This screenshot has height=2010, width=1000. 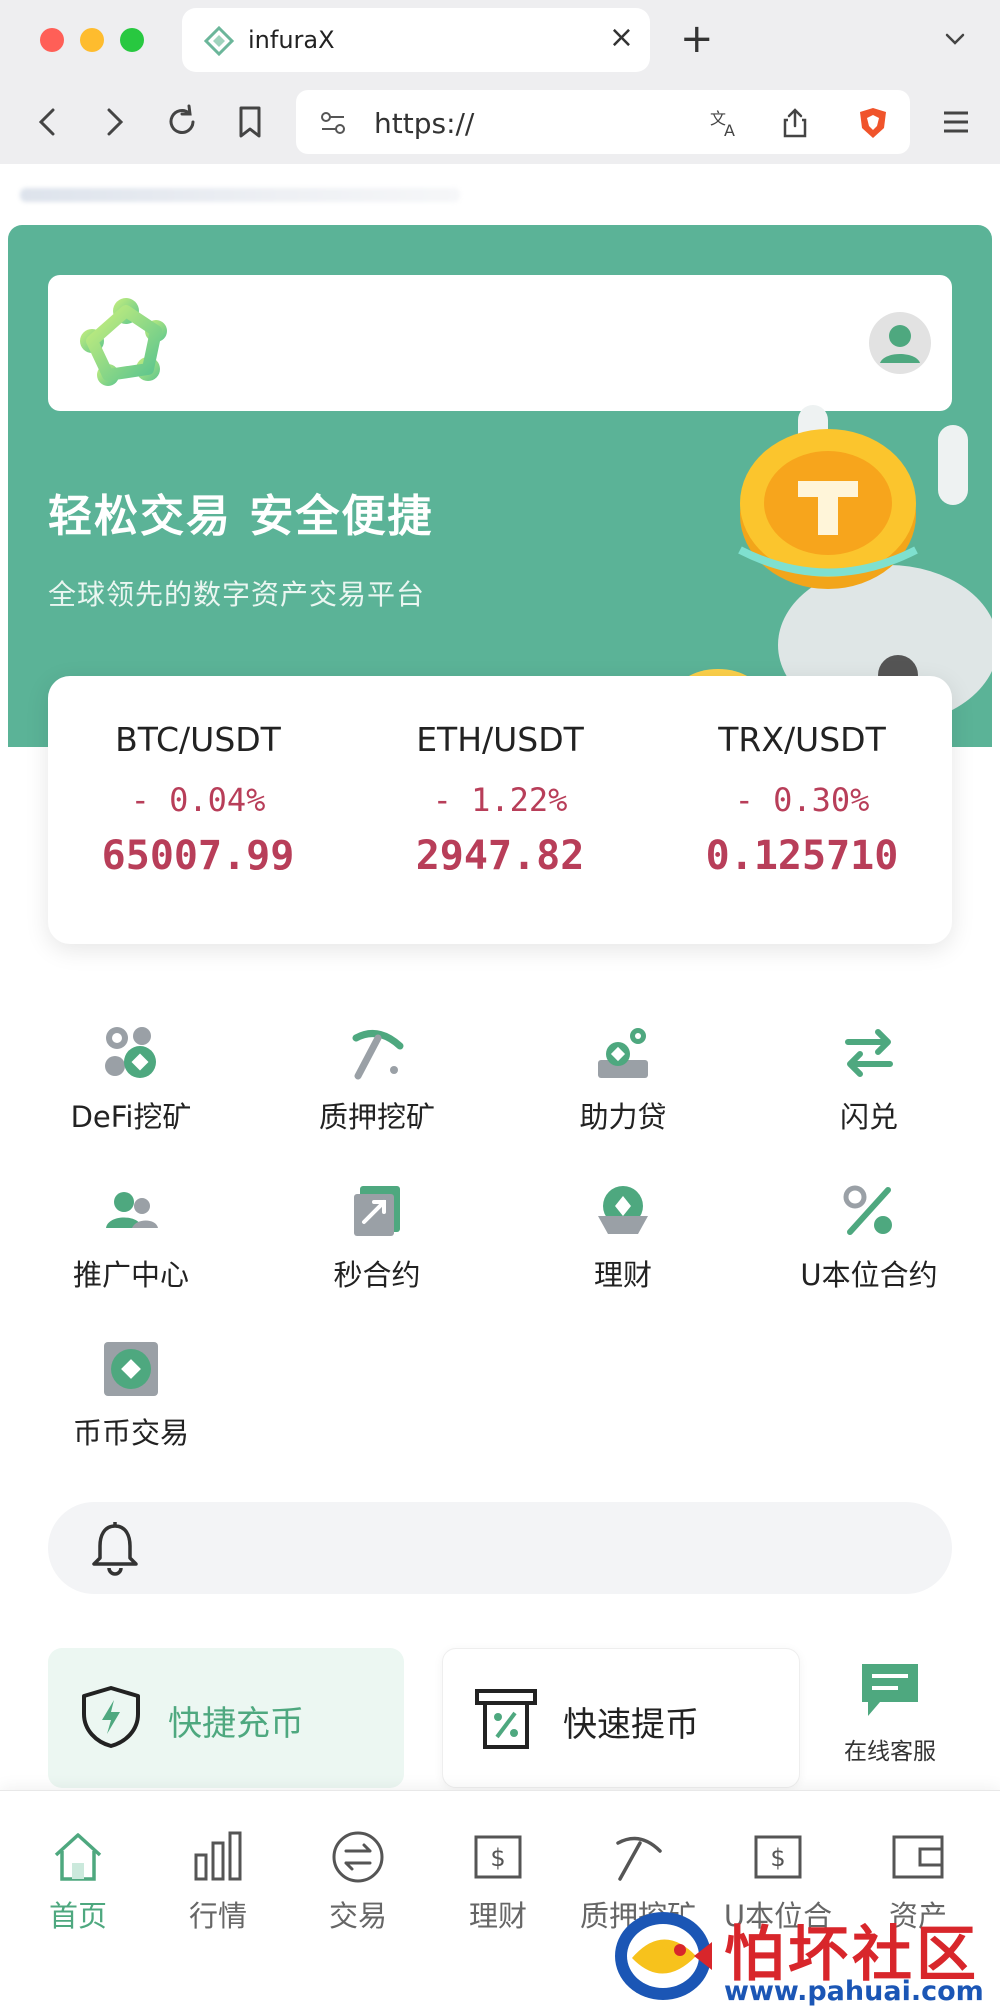 What do you see at coordinates (130, 1275) in the screenshot?
I see `menu-label: 推广中心` at bounding box center [130, 1275].